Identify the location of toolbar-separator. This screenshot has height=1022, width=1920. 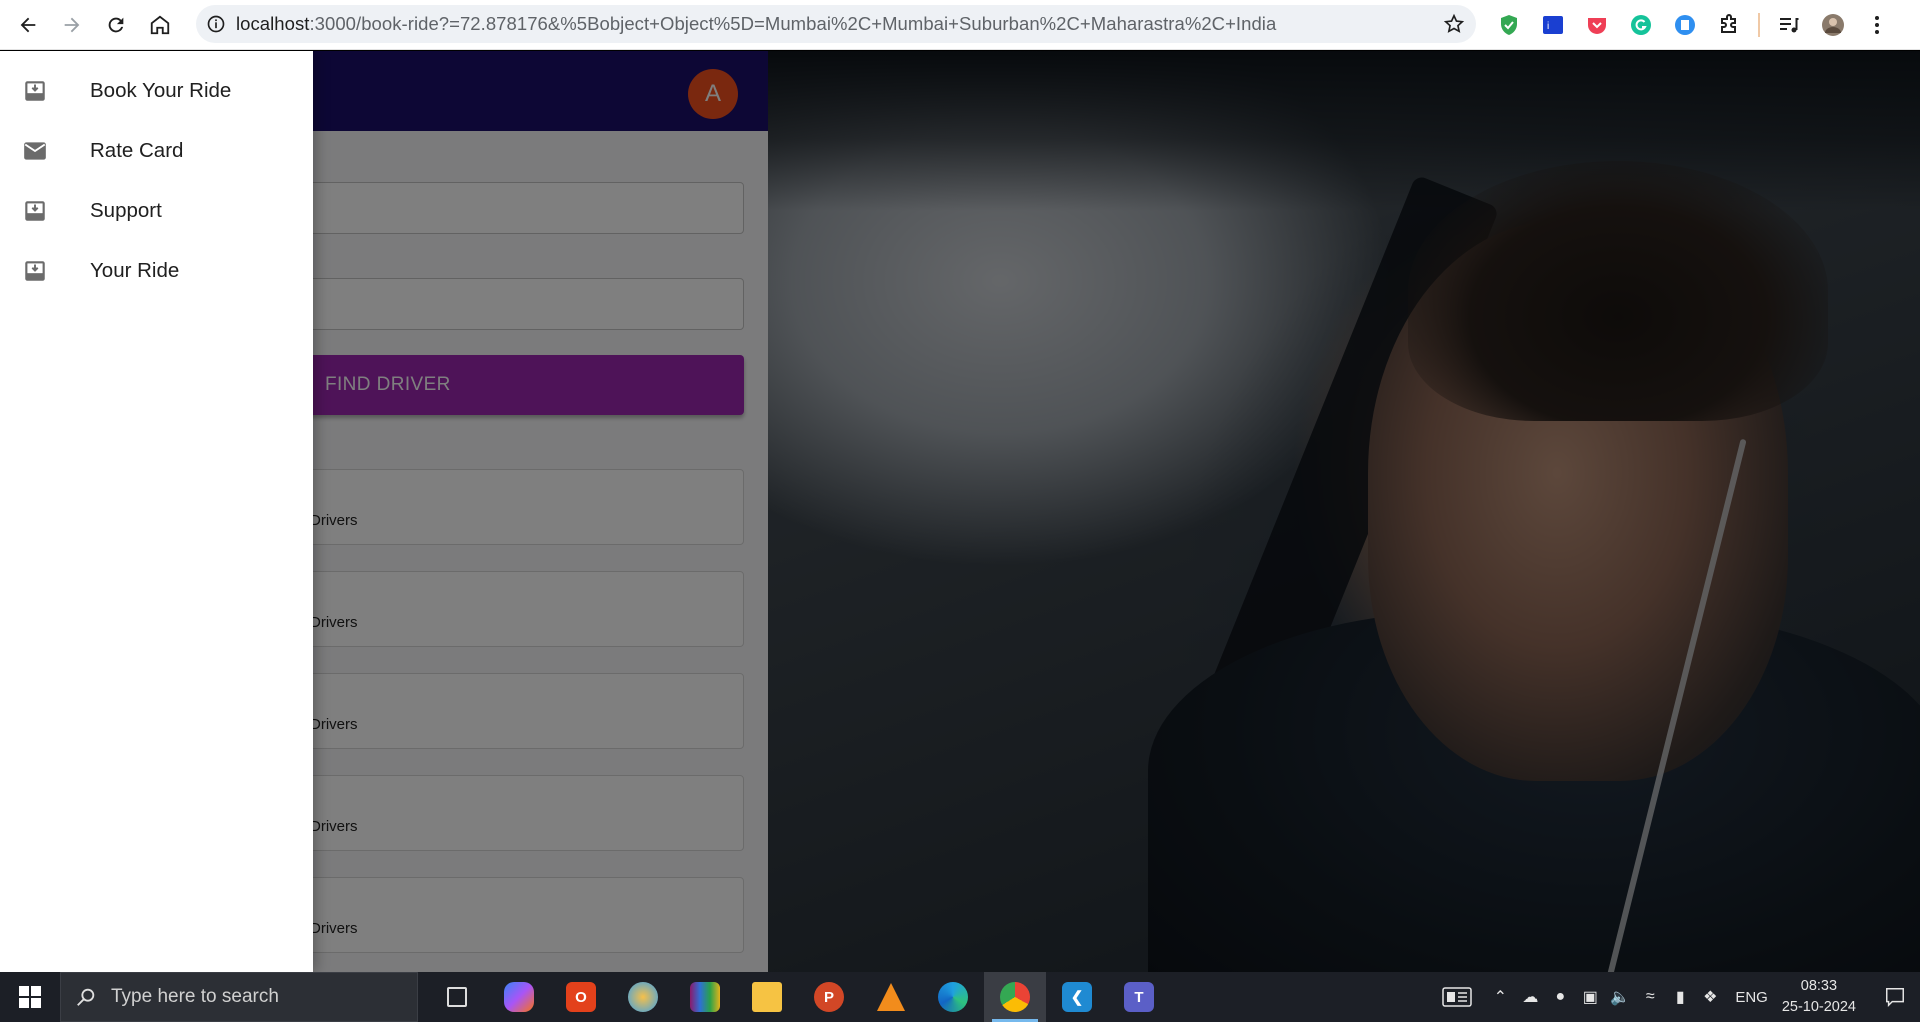
(1759, 25).